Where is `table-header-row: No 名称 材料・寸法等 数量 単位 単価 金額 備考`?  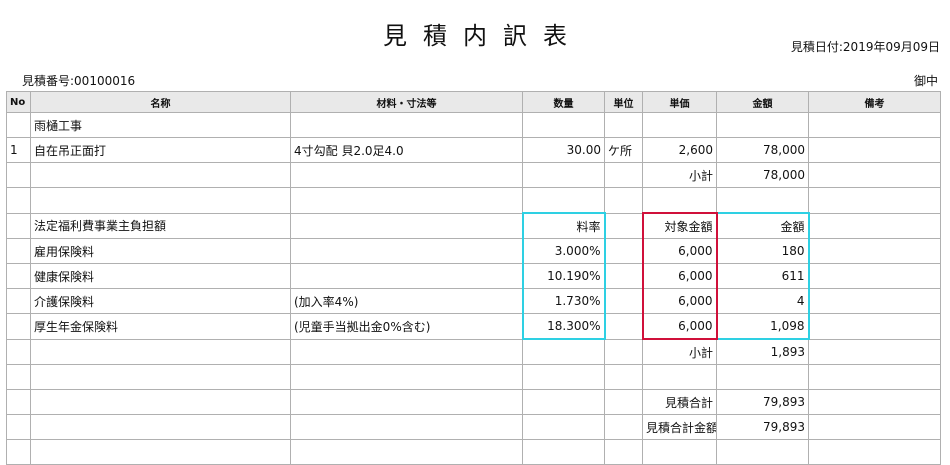 table-header-row: No 名称 材料・寸法等 数量 単位 単価 金額 備考 is located at coordinates (473, 102).